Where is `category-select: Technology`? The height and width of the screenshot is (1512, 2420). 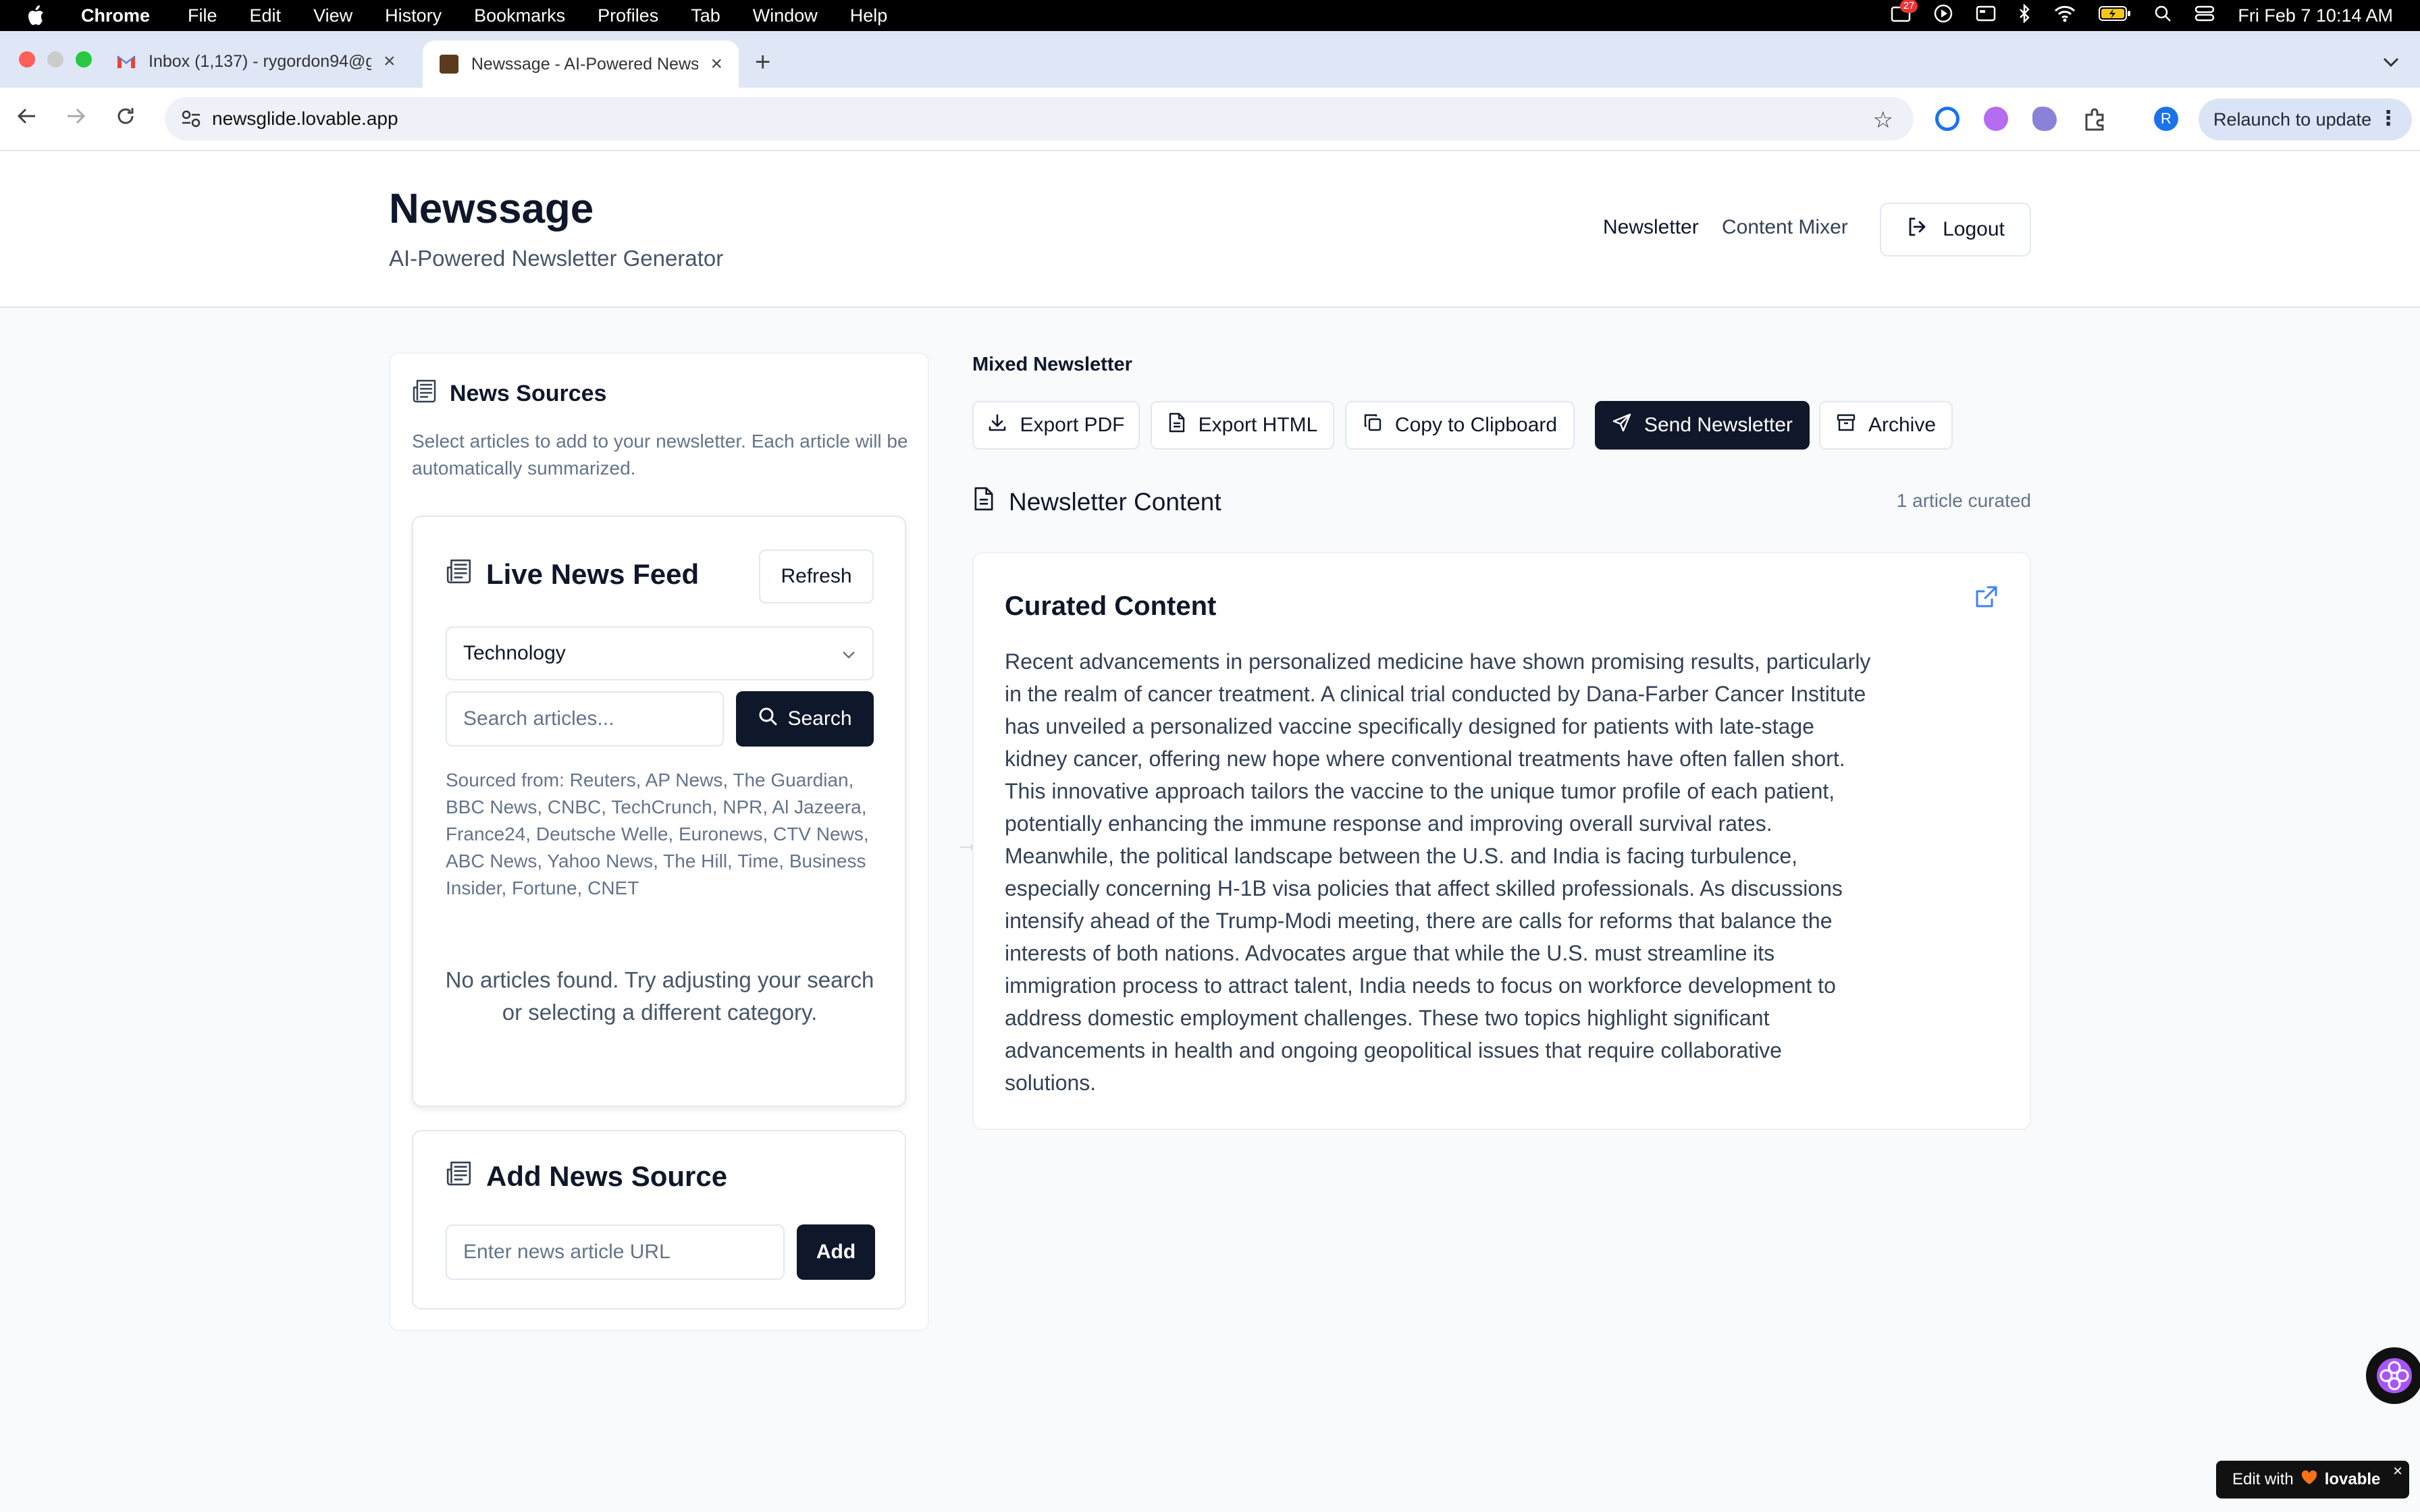 category-select: Technology is located at coordinates (660, 653).